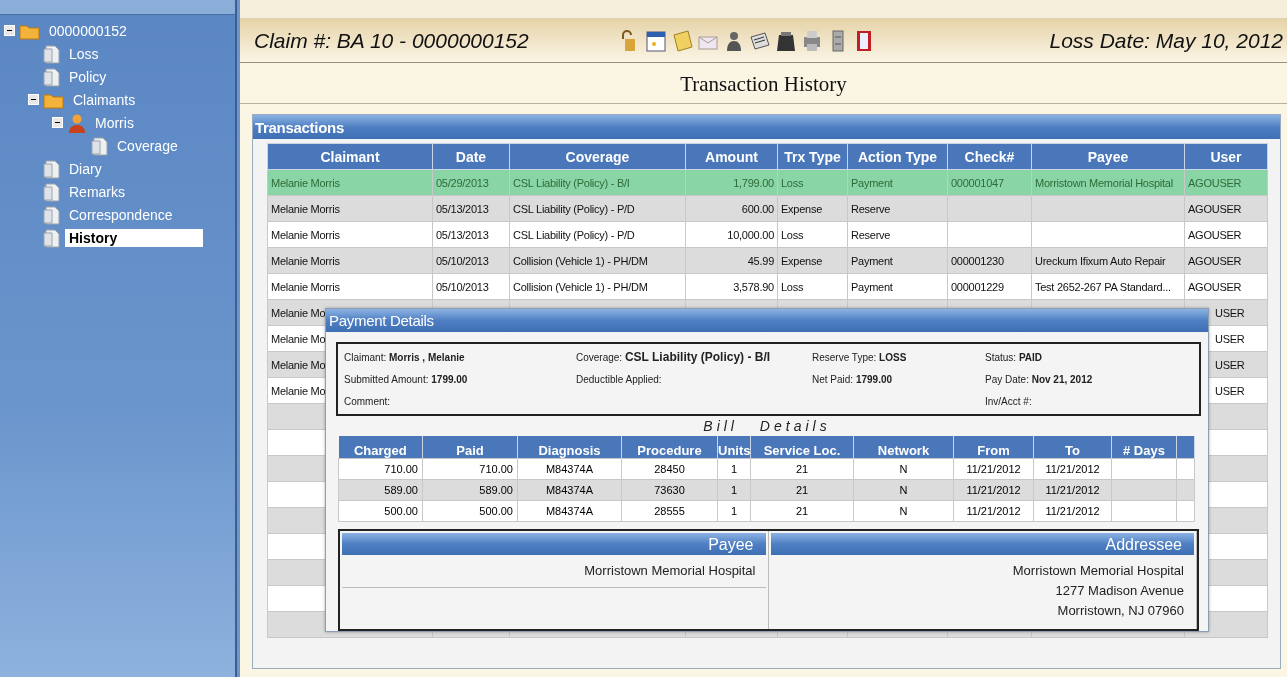 The image size is (1287, 677). Describe the element at coordinates (859, 357) in the screenshot. I see `info-field: Reserve Type: LOSS` at that location.